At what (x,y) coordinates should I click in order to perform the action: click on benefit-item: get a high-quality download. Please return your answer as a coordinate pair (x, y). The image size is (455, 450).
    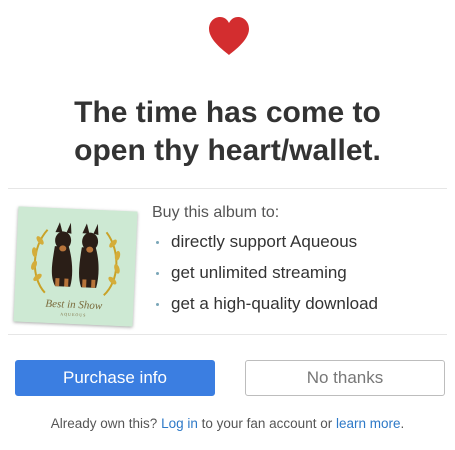
    Looking at the image, I should click on (265, 307).